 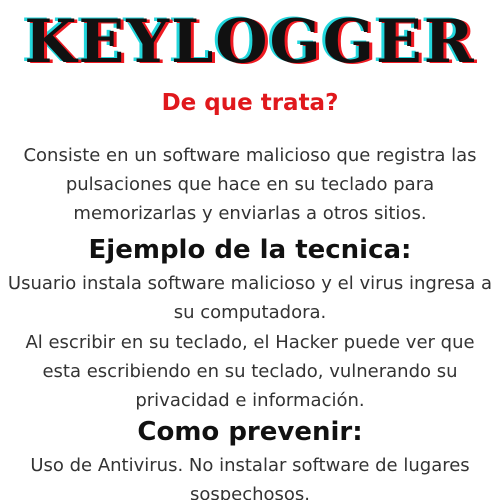 I want to click on title-text: KEYLOGGER, so click(x=250, y=42).